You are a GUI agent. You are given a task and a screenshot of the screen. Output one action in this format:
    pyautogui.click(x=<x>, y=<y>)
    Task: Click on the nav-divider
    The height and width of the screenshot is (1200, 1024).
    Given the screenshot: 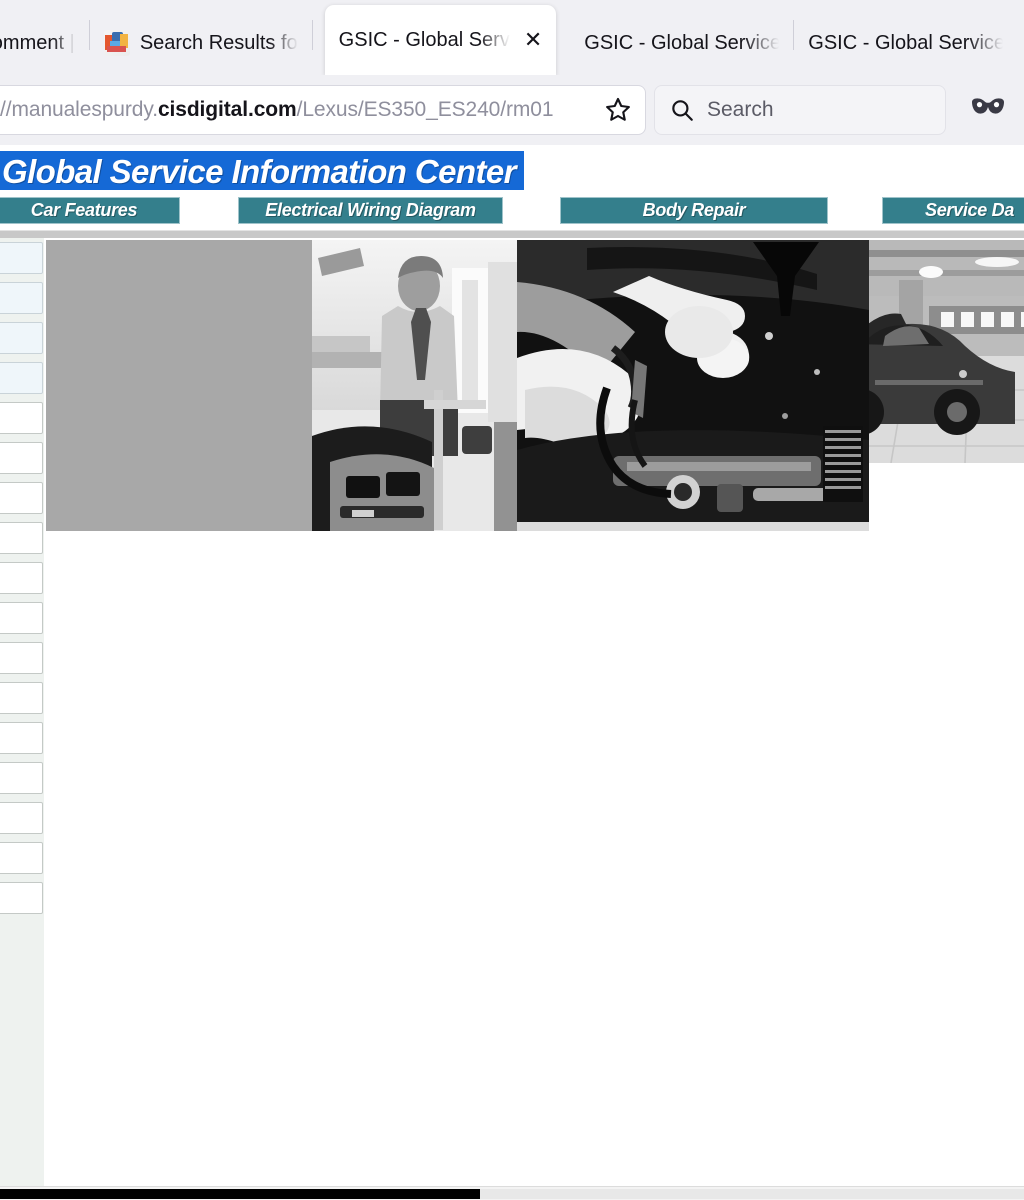 What is the action you would take?
    pyautogui.click(x=512, y=234)
    